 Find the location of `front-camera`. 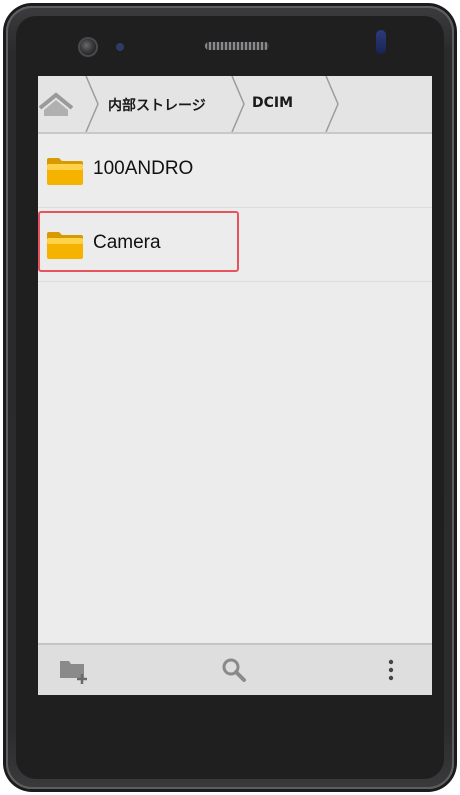

front-camera is located at coordinates (88, 47).